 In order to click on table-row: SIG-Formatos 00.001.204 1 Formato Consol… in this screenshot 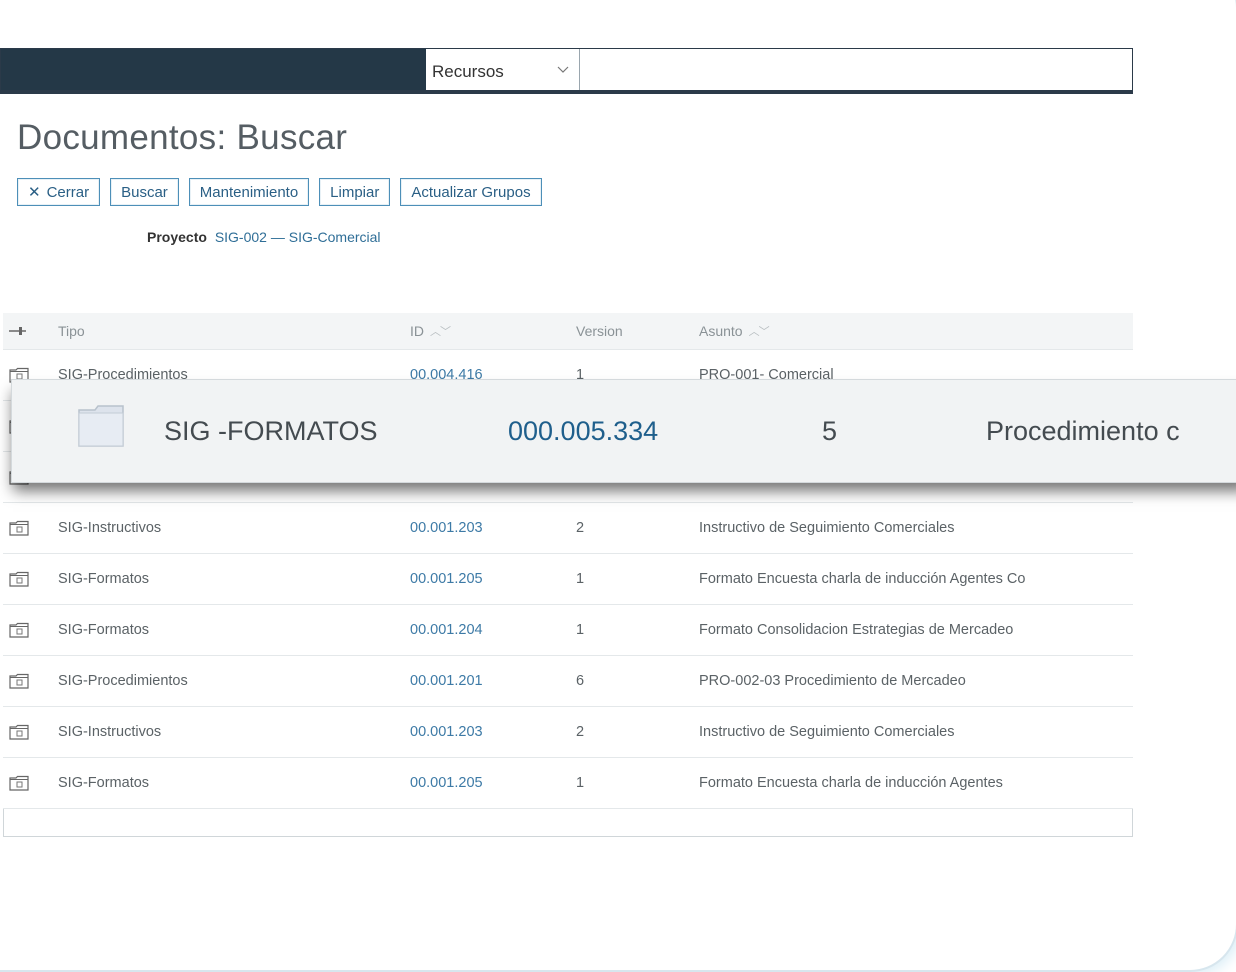, I will do `click(568, 630)`.